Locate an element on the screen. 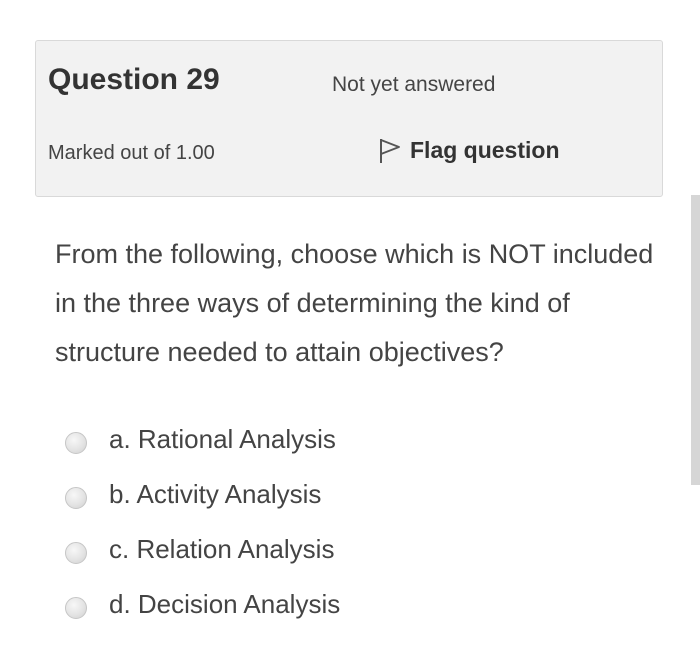  answer-label: b. Activity Analysis is located at coordinates (215, 494).